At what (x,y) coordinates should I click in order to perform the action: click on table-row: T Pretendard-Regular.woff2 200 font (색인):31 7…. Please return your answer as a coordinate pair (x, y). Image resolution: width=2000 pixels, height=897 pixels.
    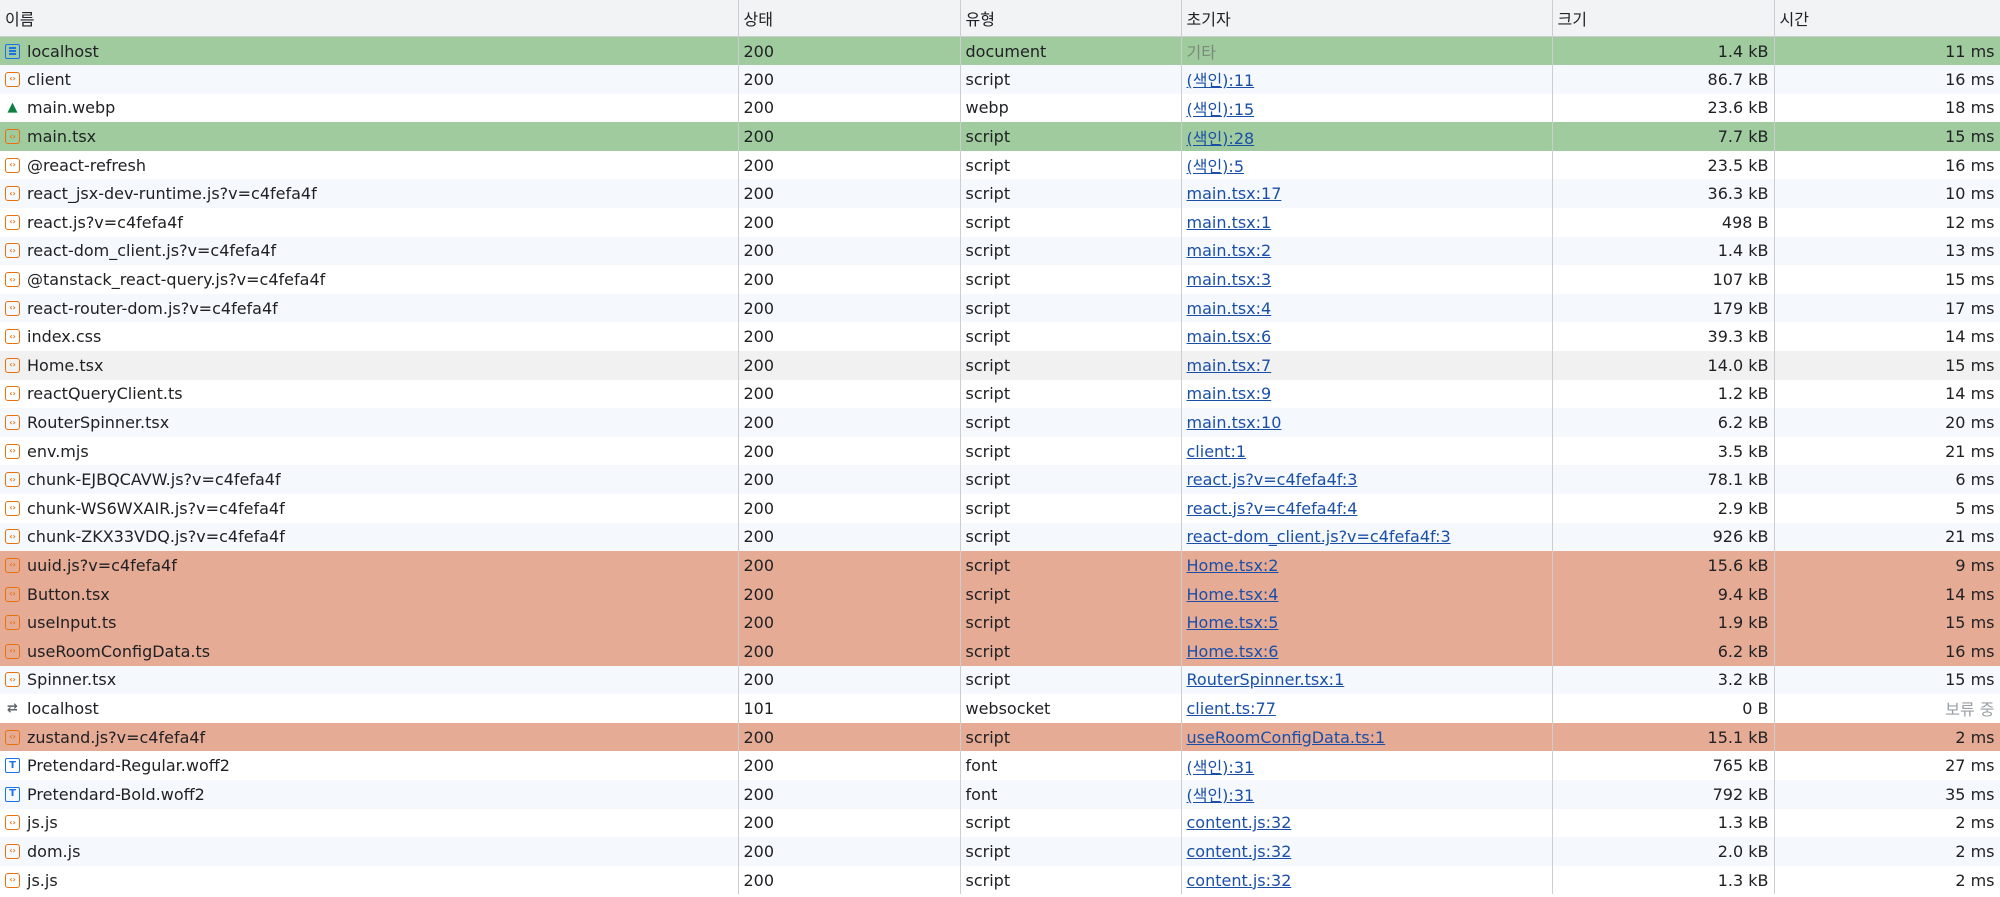
    Looking at the image, I should click on (1000, 765).